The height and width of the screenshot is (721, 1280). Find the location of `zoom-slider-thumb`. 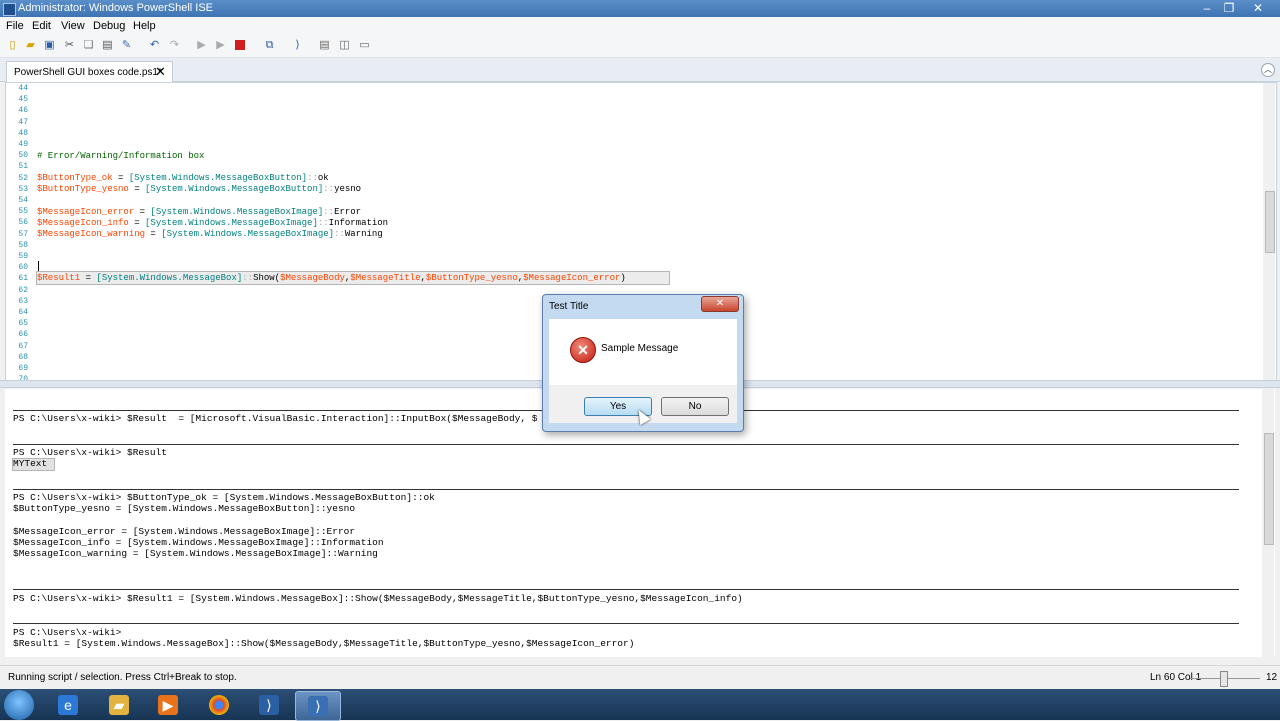

zoom-slider-thumb is located at coordinates (1224, 679).